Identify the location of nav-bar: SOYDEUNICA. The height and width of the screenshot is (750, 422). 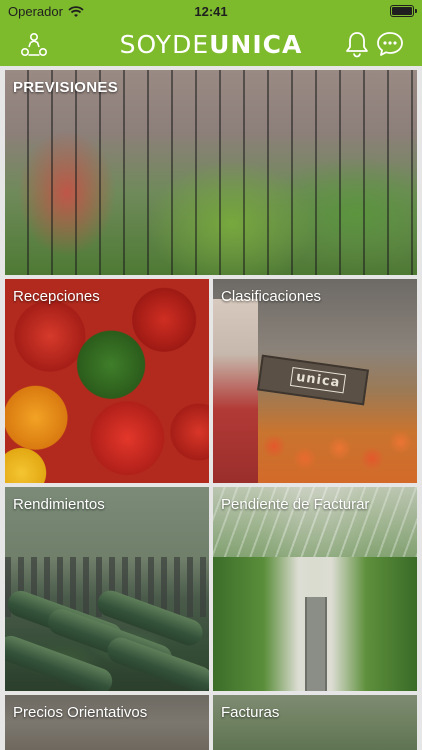
(211, 44).